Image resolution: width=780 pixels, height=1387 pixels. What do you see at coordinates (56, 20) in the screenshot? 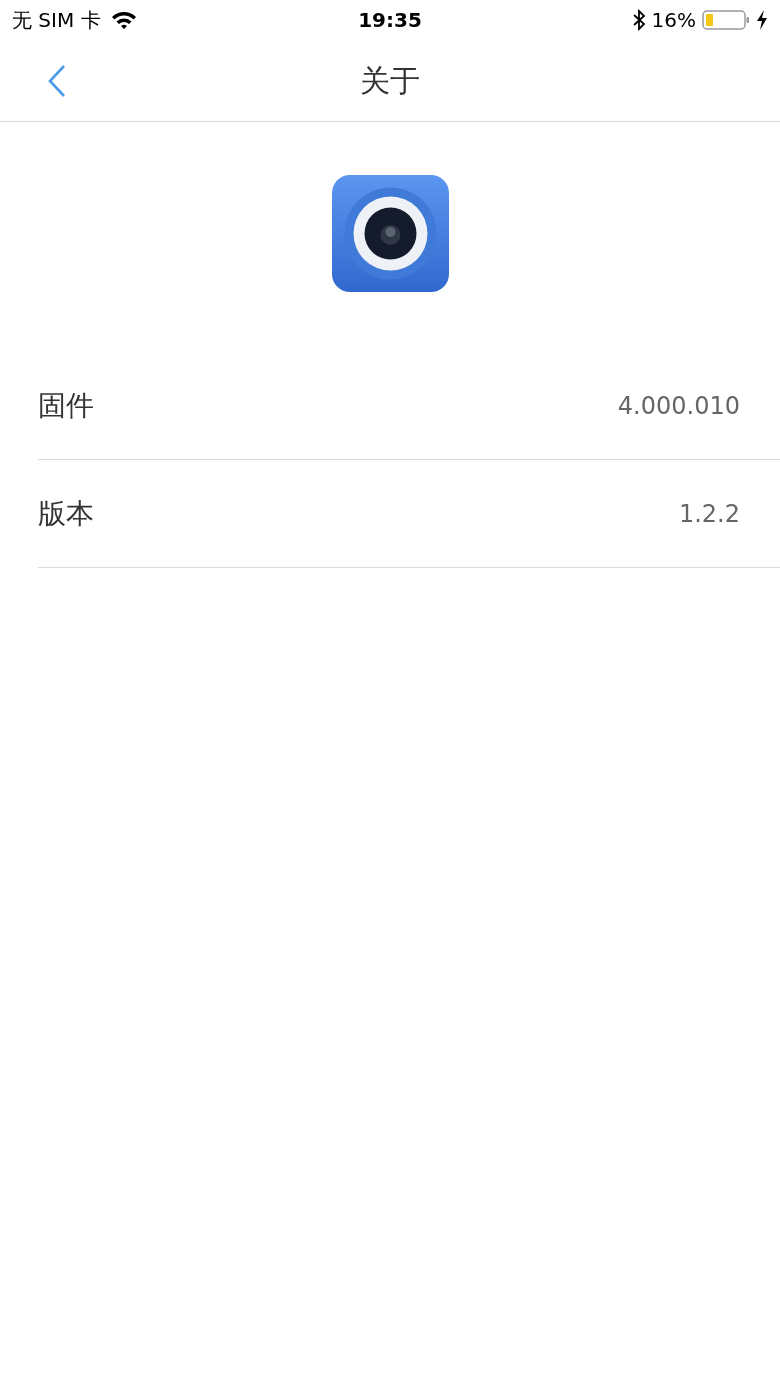
I see `carrier-text: 无 SIM 卡` at bounding box center [56, 20].